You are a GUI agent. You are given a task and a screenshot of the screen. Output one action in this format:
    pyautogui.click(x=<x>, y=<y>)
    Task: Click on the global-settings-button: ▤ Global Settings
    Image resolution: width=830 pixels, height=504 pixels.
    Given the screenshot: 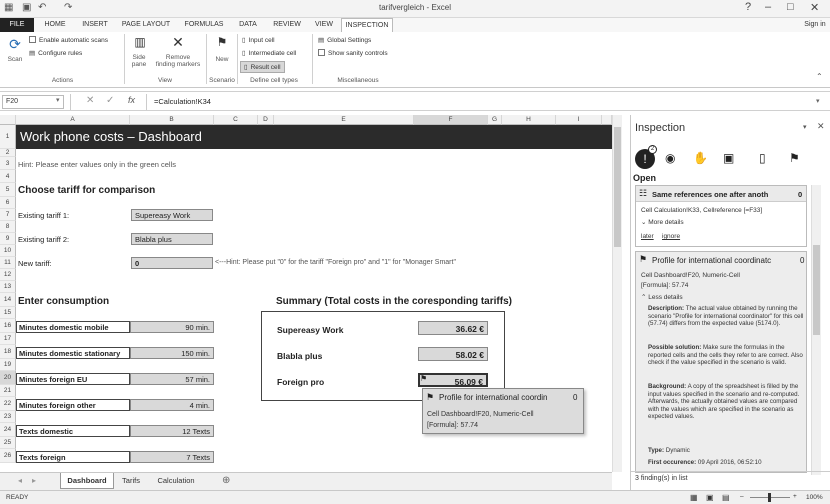 What is the action you would take?
    pyautogui.click(x=344, y=40)
    